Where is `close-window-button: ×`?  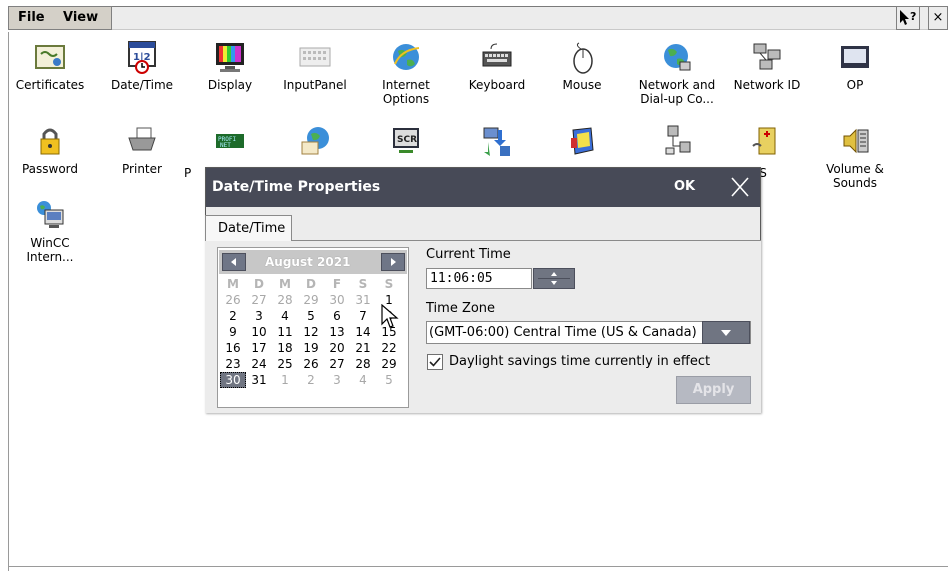
close-window-button: × is located at coordinates (938, 18).